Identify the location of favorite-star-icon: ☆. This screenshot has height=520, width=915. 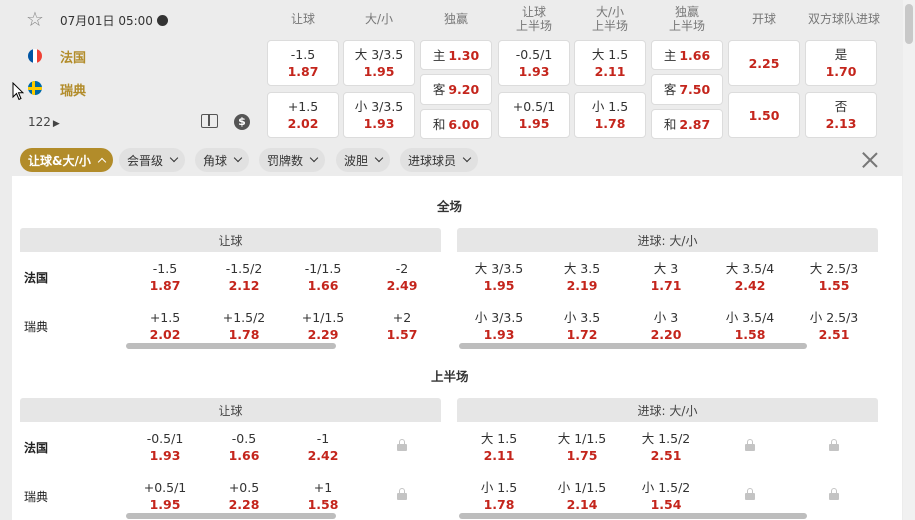
(35, 19).